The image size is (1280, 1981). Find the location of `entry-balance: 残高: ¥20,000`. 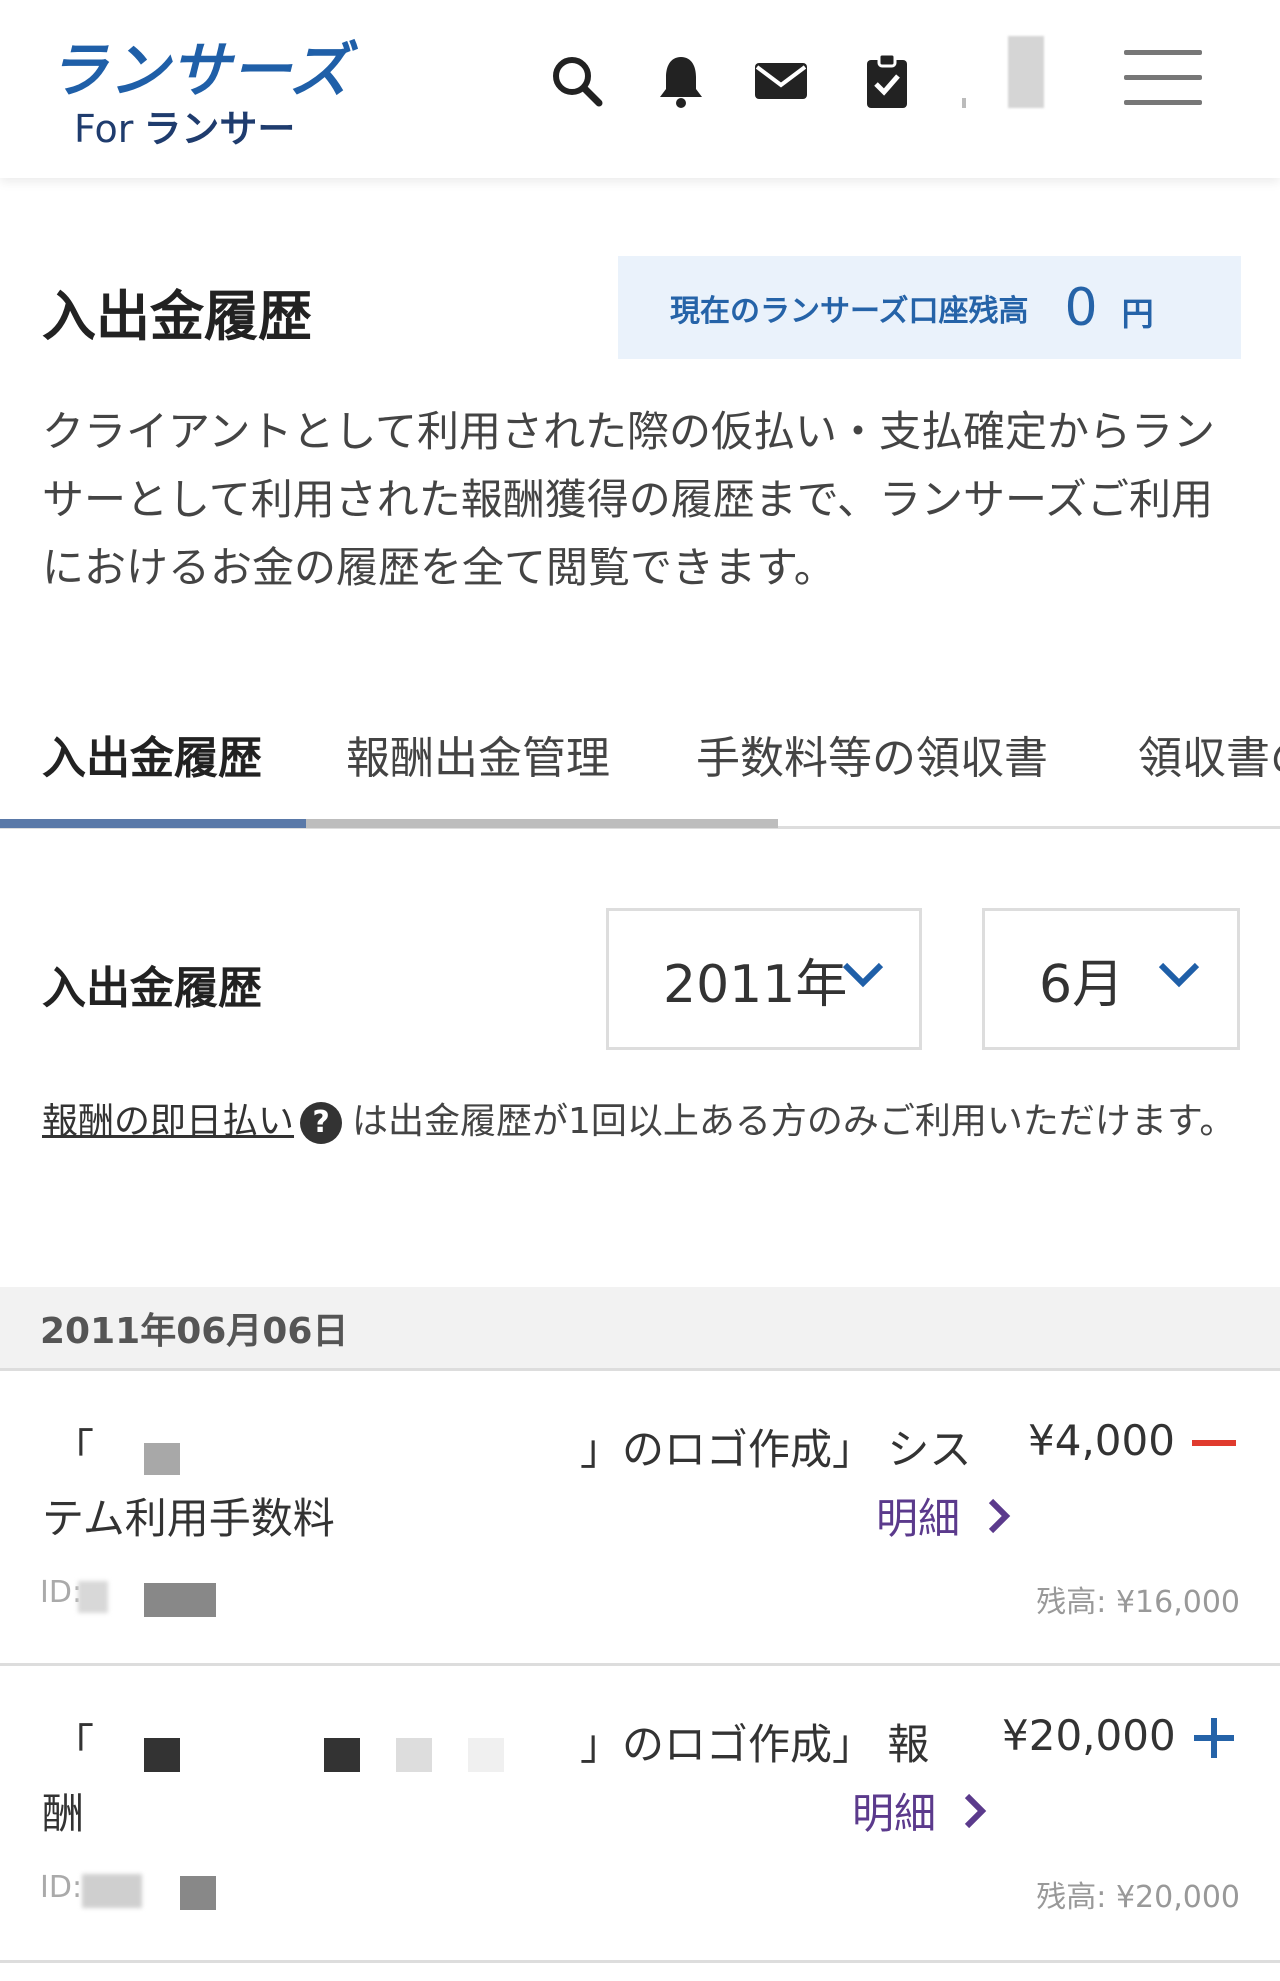

entry-balance: 残高: ¥20,000 is located at coordinates (1138, 1897).